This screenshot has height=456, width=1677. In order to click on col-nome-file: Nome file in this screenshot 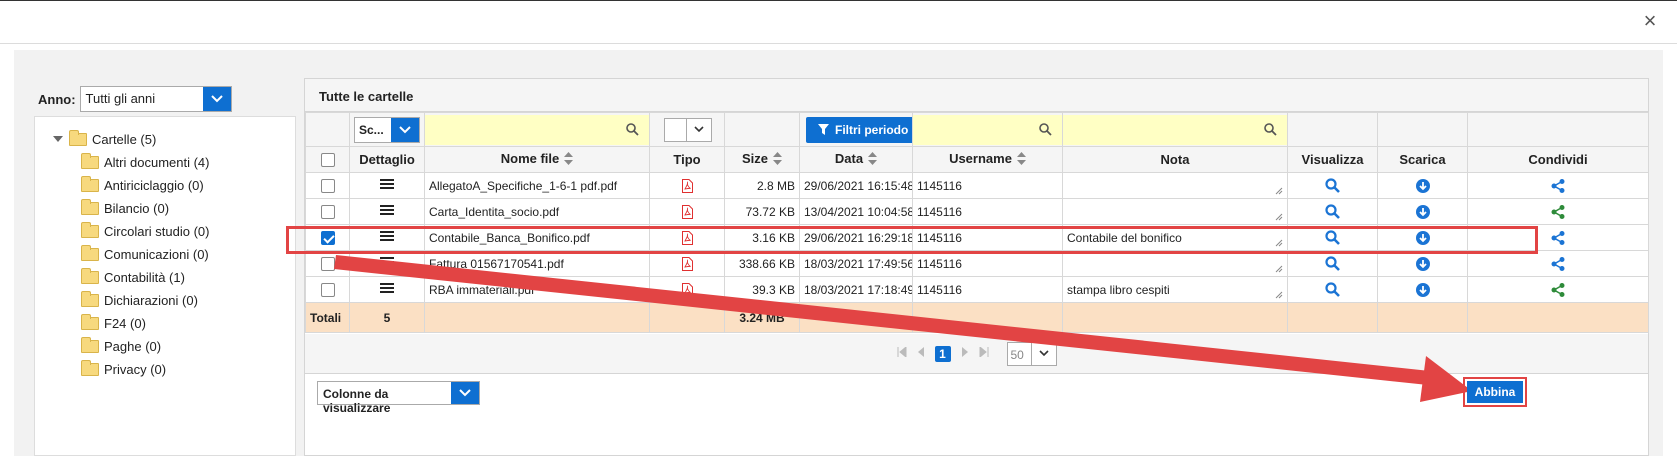, I will do `click(537, 159)`.